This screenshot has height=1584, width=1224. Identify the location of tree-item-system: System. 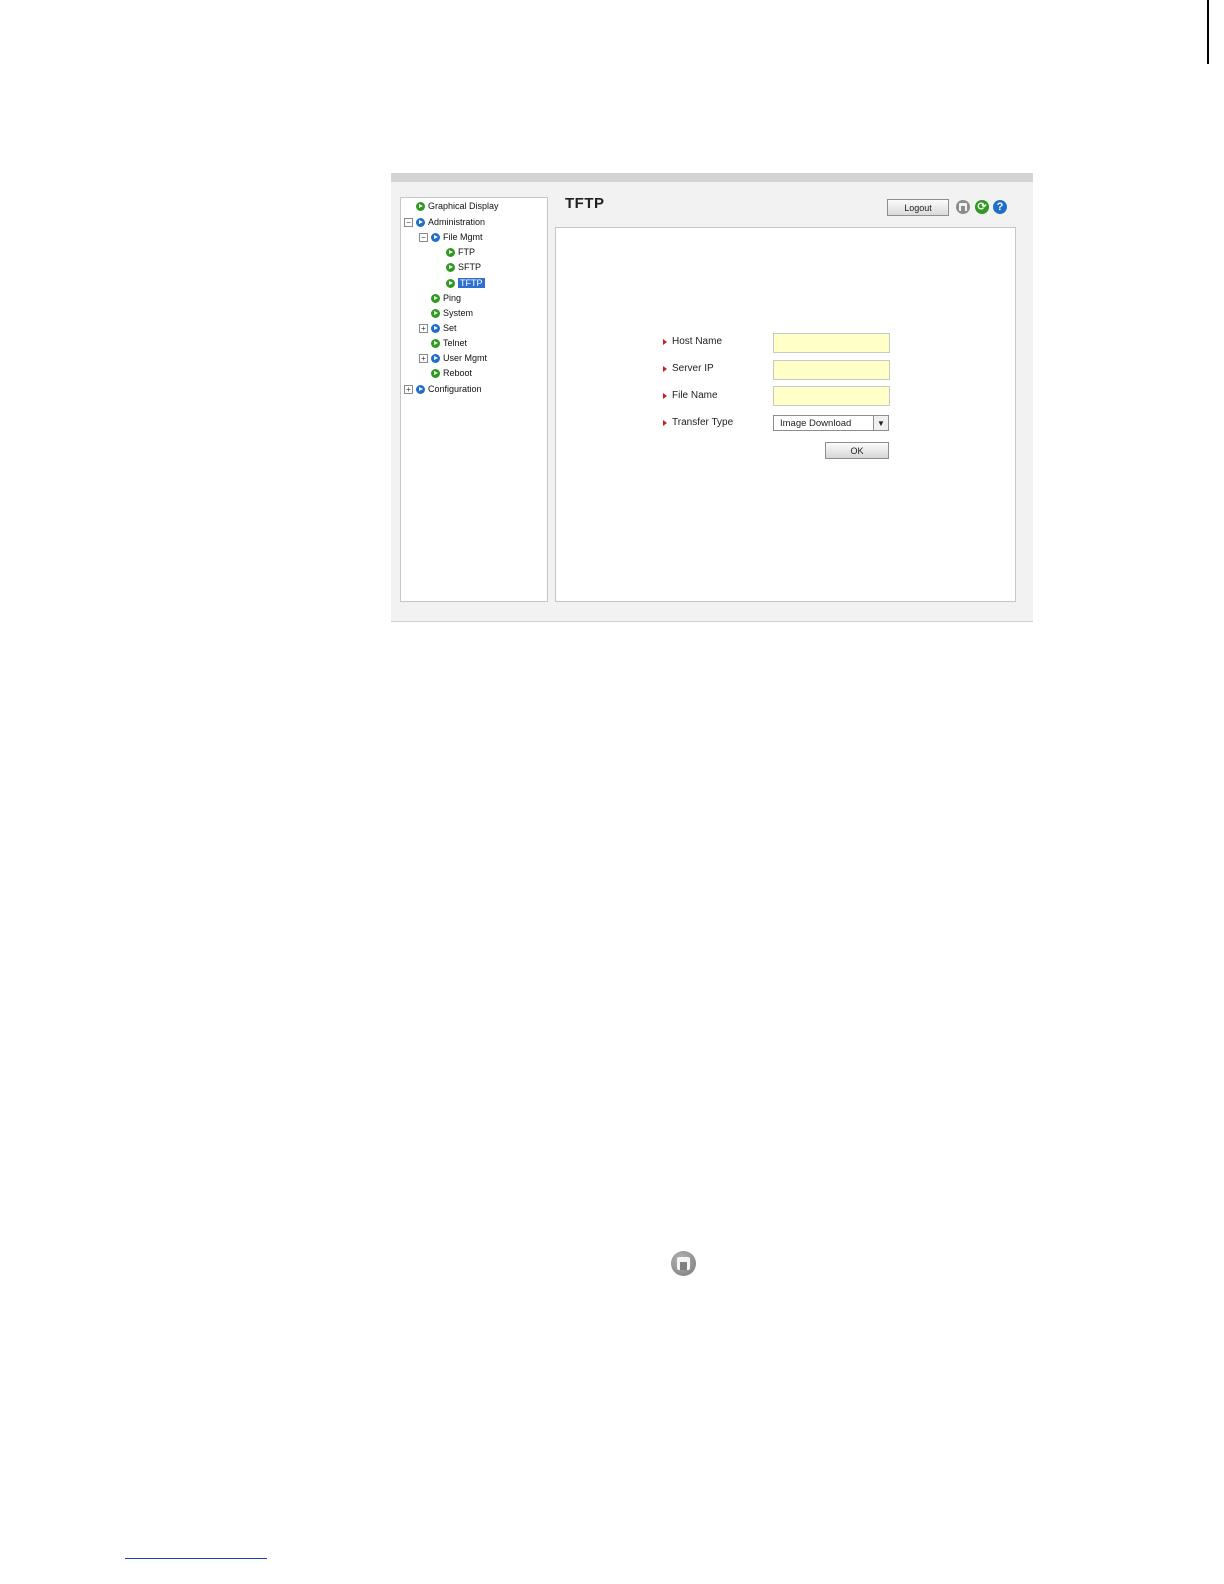
(452, 313).